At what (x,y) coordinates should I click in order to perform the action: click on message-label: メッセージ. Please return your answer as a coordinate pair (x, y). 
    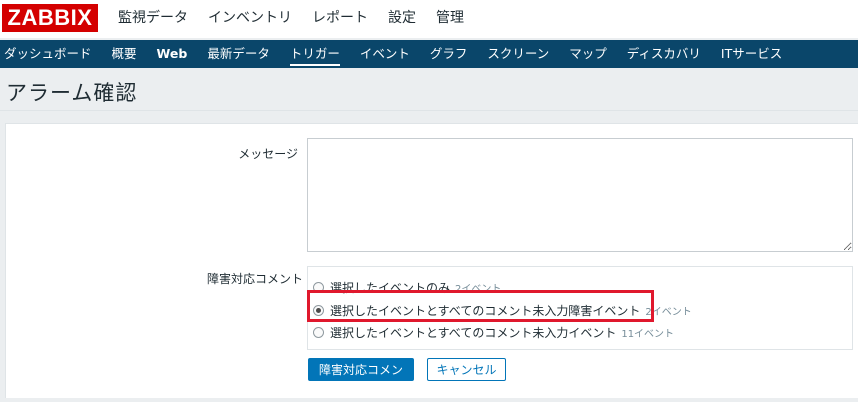
    Looking at the image, I should click on (268, 154).